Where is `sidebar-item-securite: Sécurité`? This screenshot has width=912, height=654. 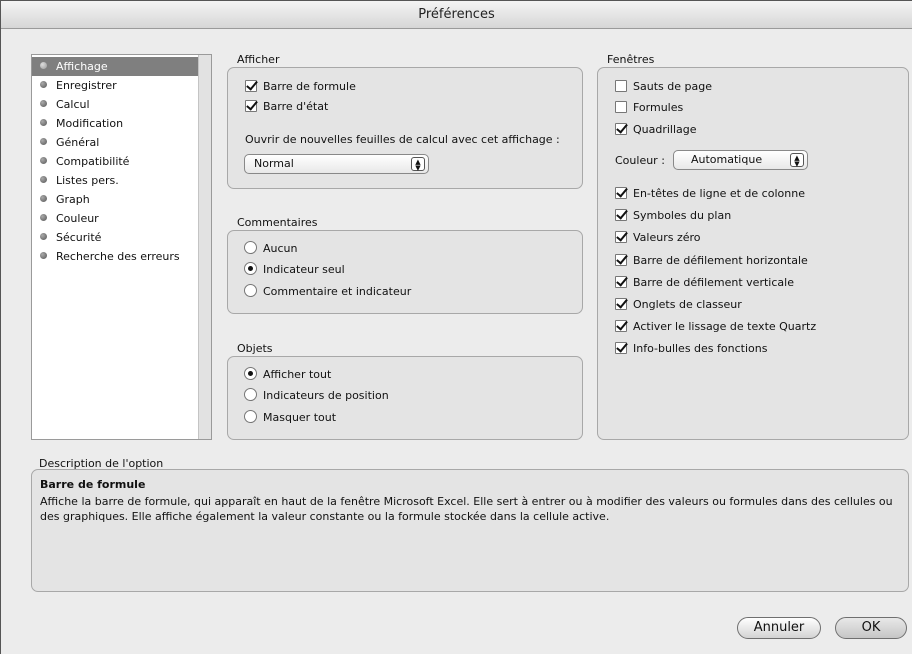
sidebar-item-securite: Sécurité is located at coordinates (115, 237).